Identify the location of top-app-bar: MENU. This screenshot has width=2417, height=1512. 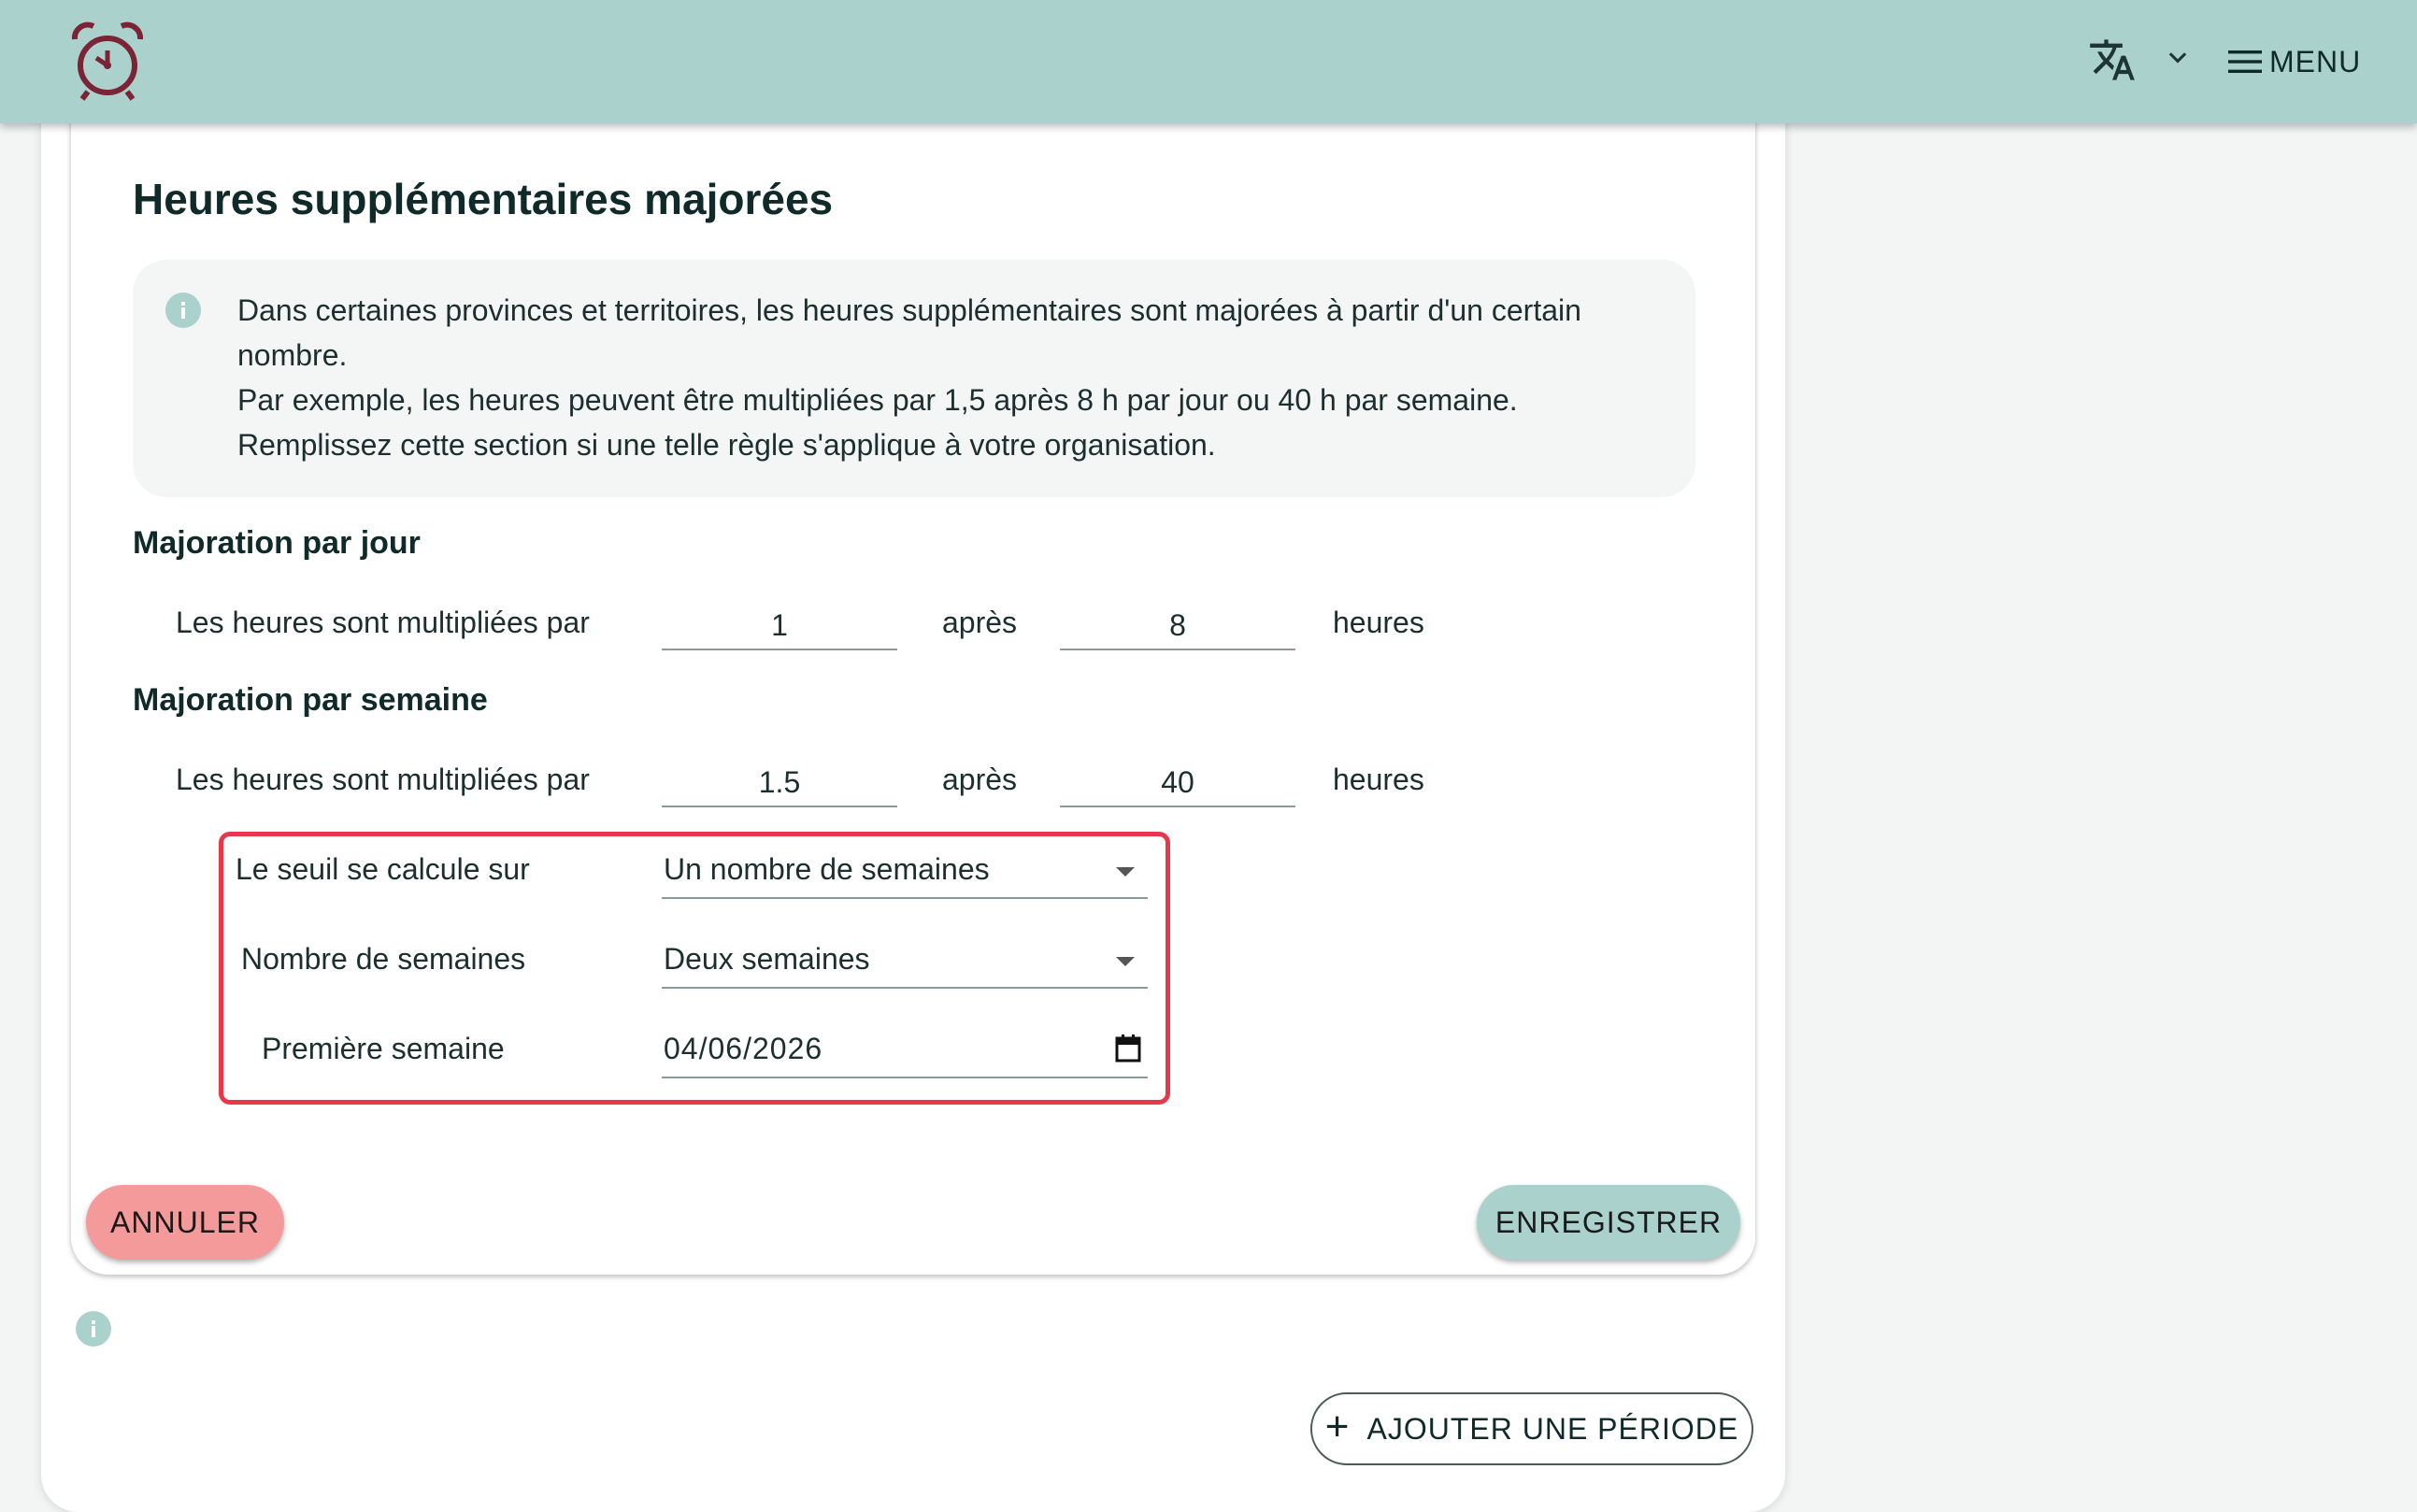
(1208, 61).